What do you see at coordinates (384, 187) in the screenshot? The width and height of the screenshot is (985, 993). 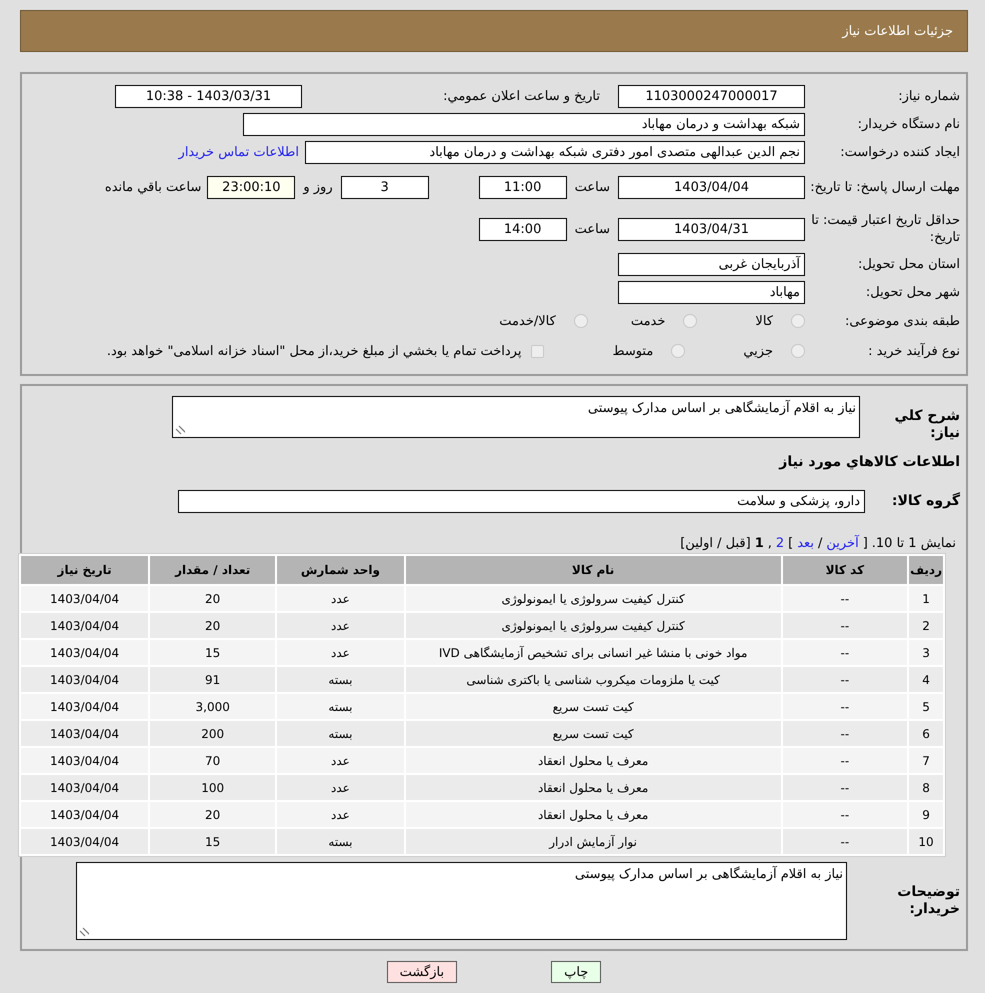 I see `days-field: 3` at bounding box center [384, 187].